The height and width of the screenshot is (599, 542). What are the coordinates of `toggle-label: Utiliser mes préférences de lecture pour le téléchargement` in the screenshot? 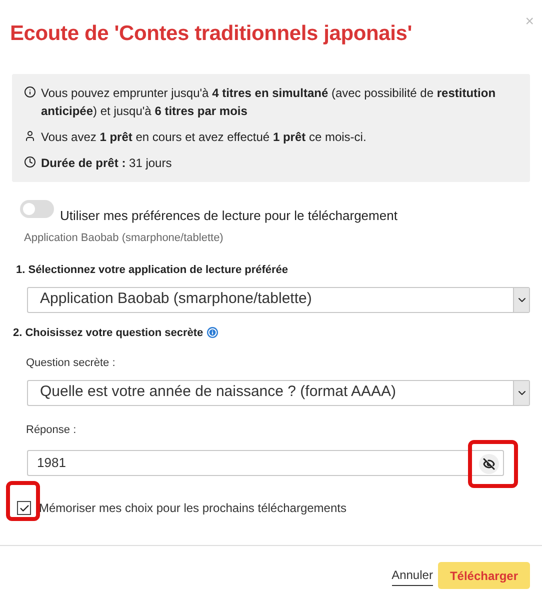 It's located at (229, 216).